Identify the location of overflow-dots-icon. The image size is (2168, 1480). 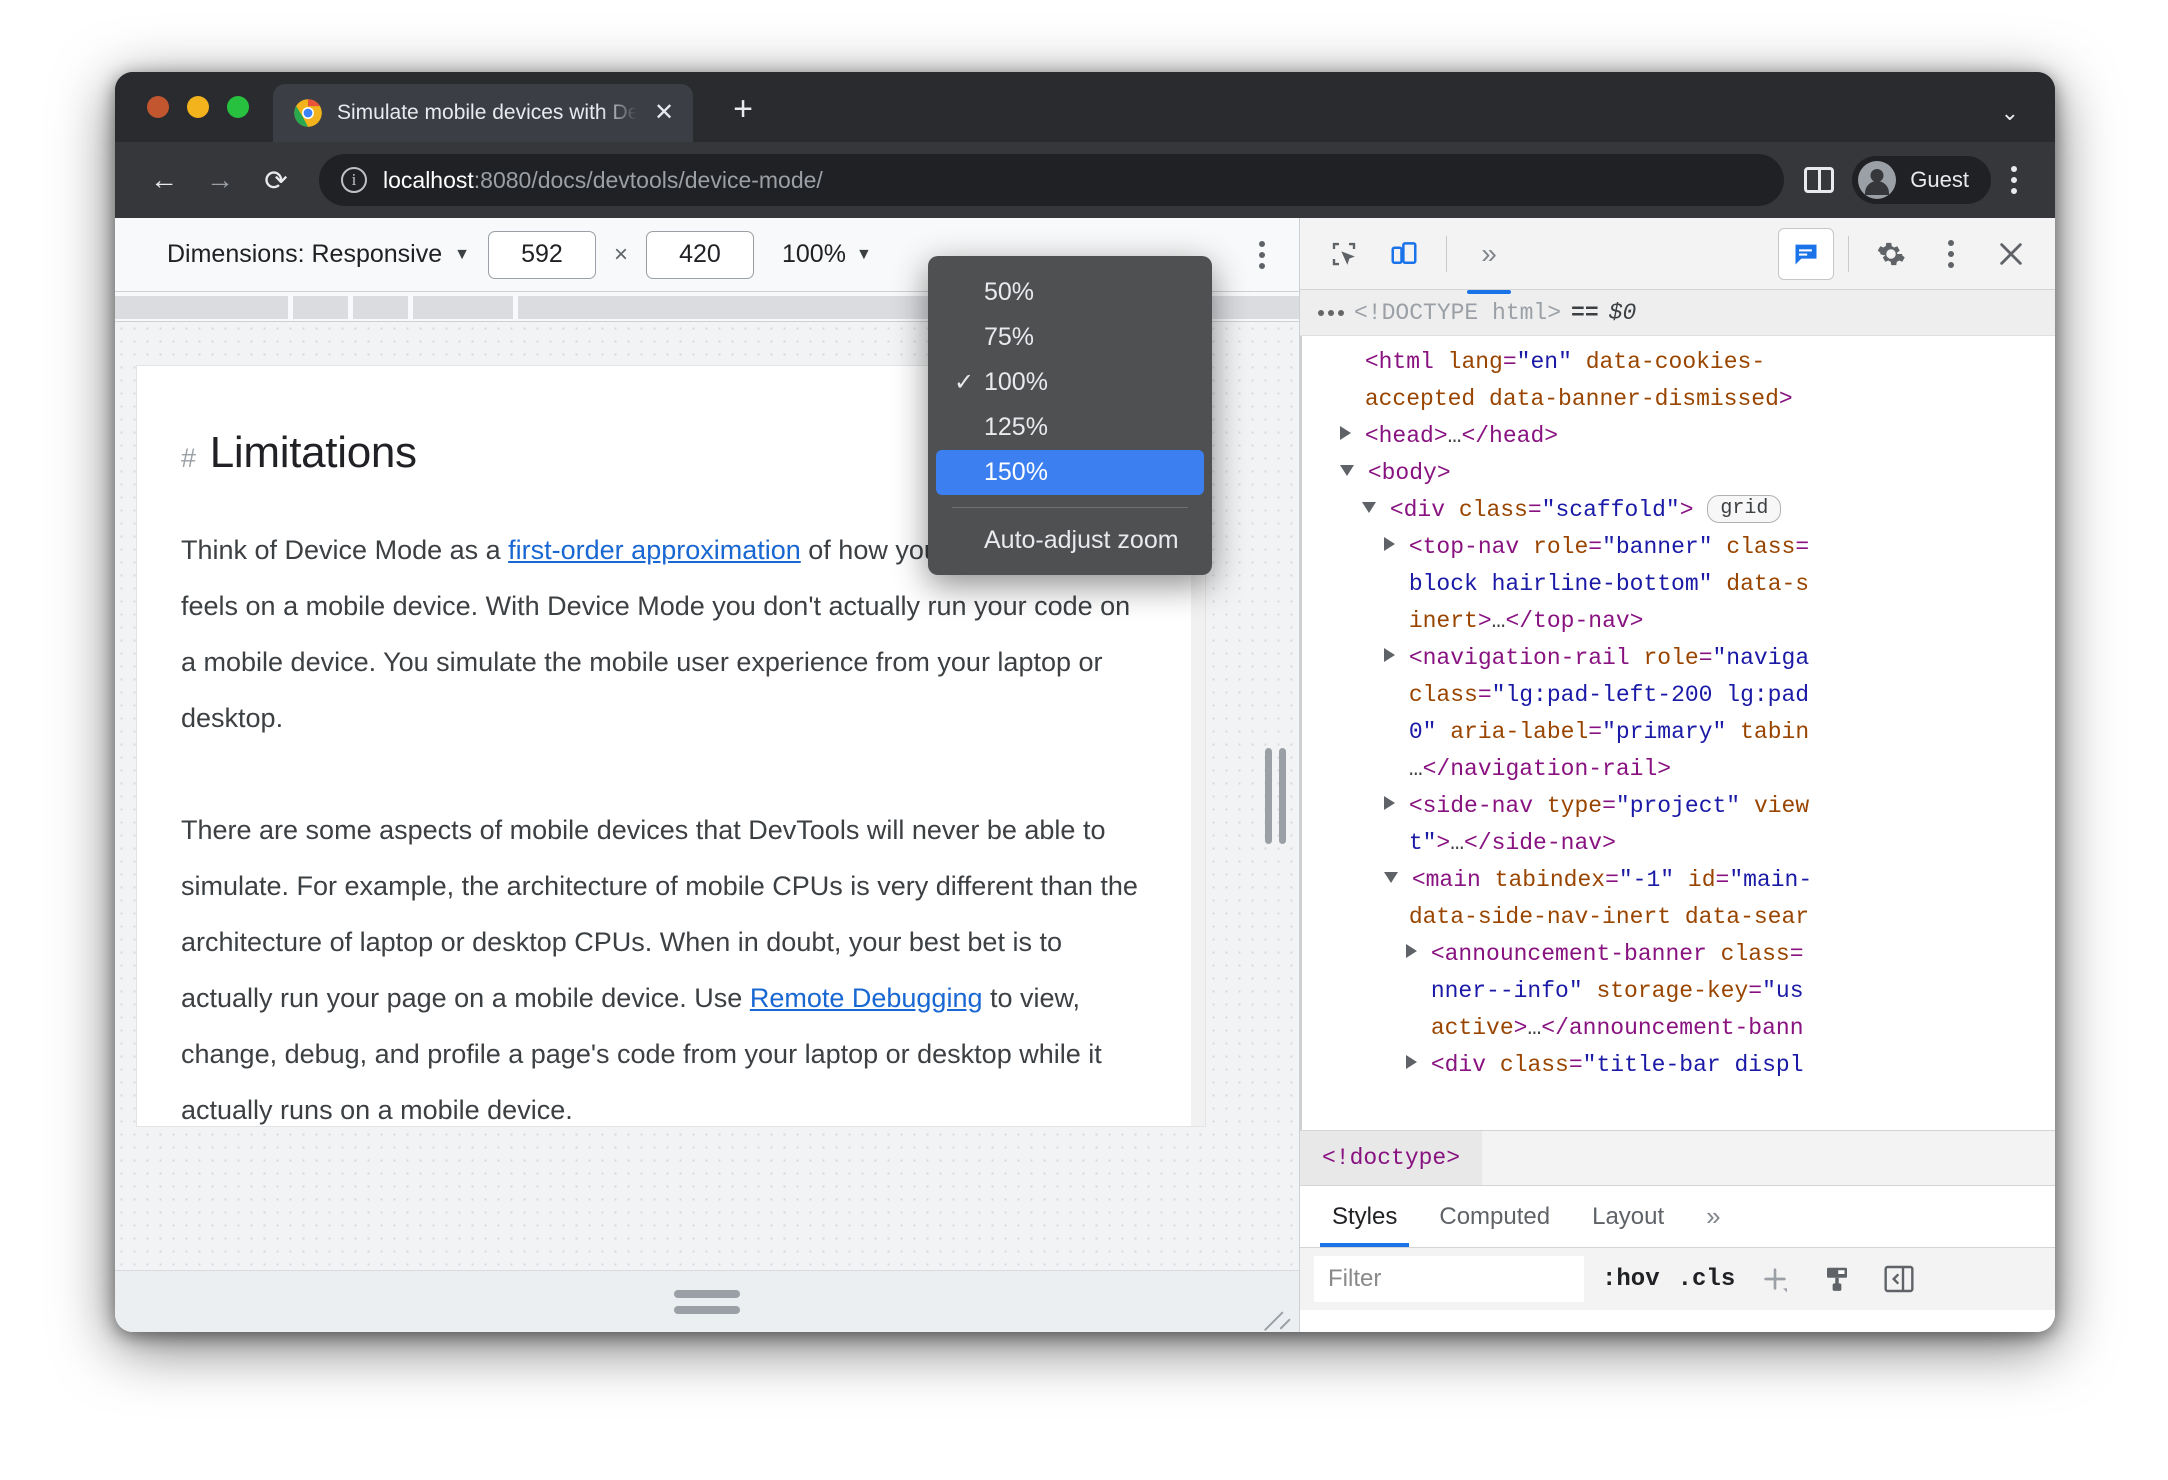
(1331, 312).